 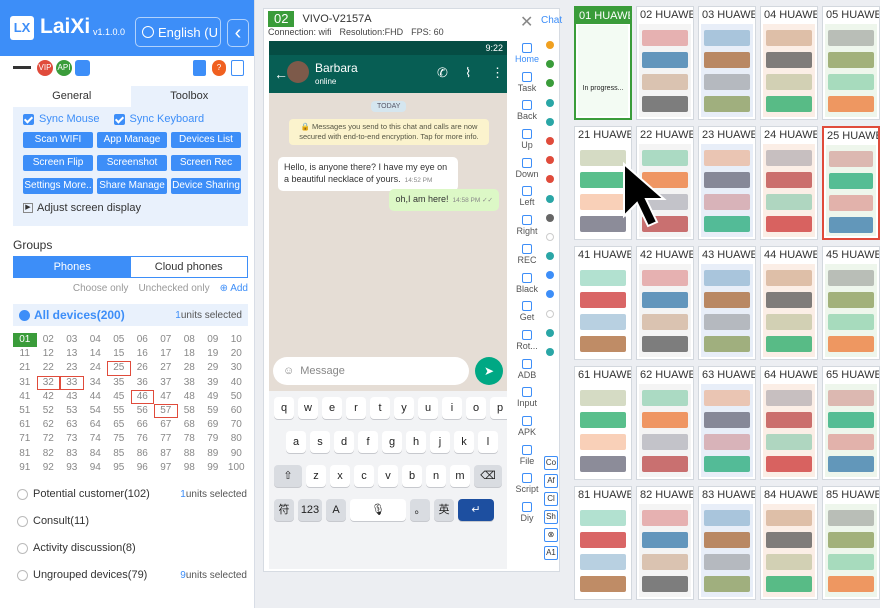 What do you see at coordinates (219, 68) in the screenshot?
I see `help-icon: ?` at bounding box center [219, 68].